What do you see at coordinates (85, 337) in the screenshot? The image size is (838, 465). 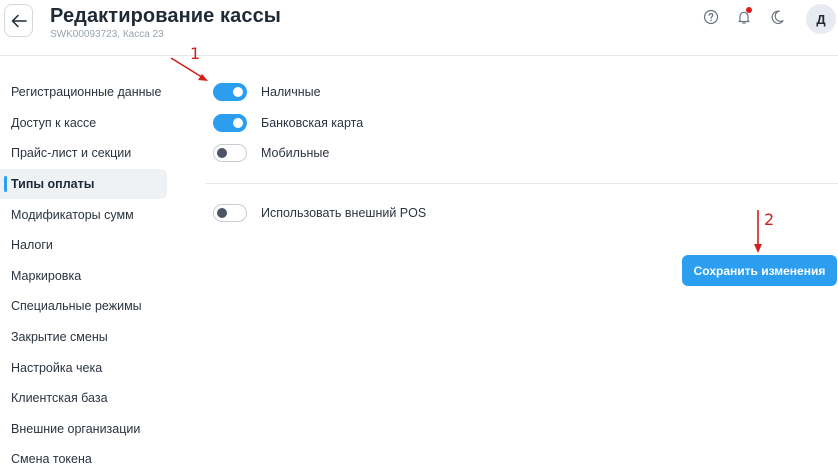 I see `sidebar-item-shift-closing: Закрытие смены` at bounding box center [85, 337].